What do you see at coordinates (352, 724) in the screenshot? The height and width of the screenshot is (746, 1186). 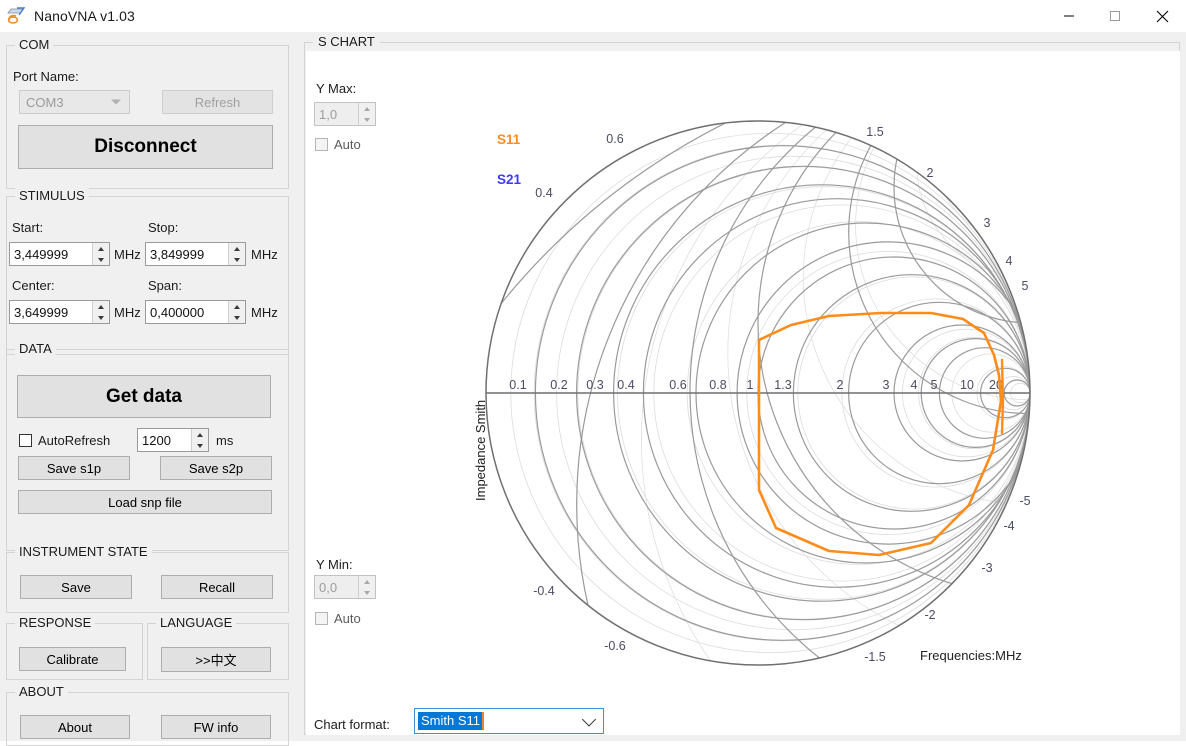 I see `chart-format-label: Chart format:` at bounding box center [352, 724].